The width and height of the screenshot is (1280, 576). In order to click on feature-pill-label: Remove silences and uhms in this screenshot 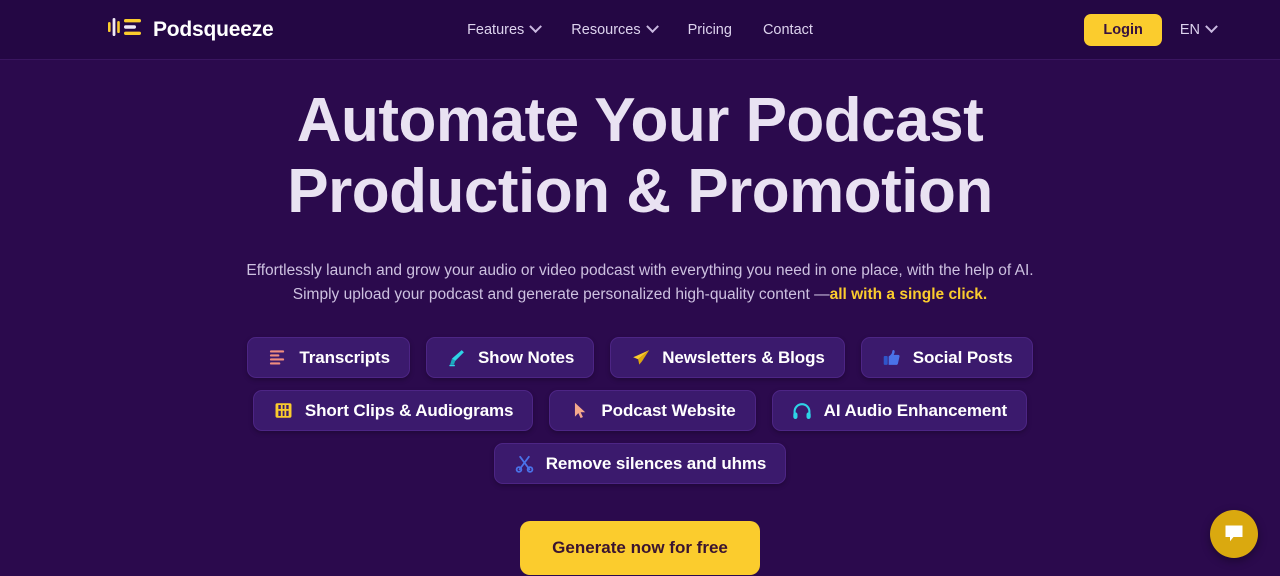, I will do `click(656, 463)`.